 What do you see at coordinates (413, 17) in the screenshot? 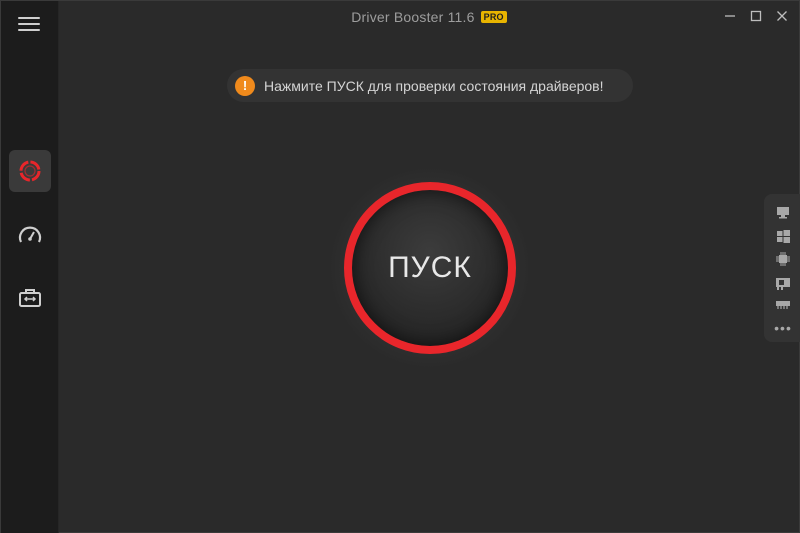
I see `app-title-text: Driver Booster 11.6` at bounding box center [413, 17].